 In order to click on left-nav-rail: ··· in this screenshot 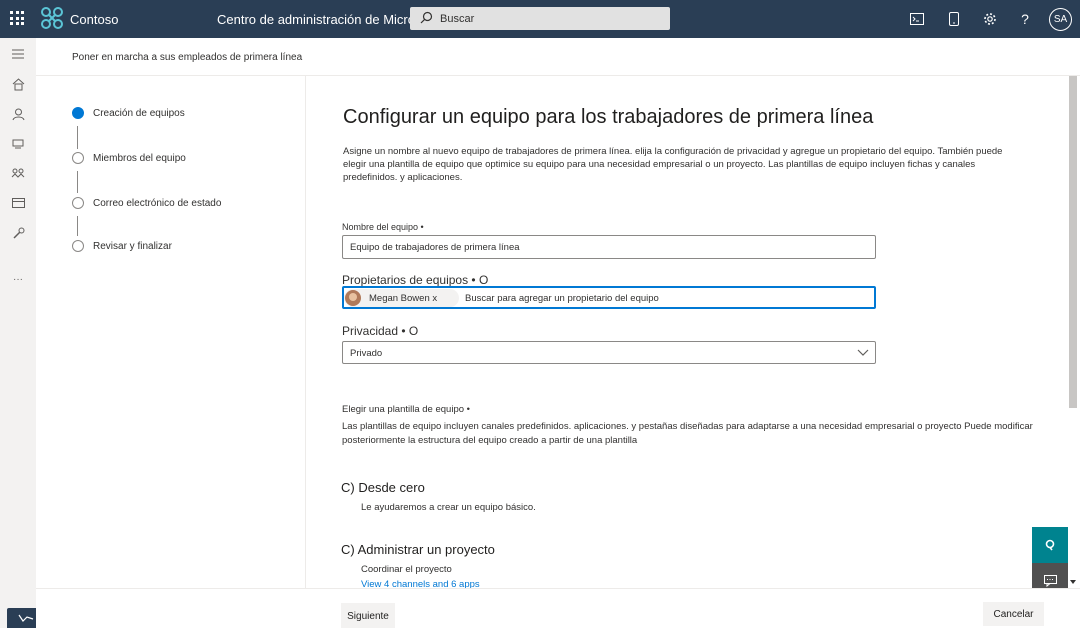, I will do `click(18, 333)`.